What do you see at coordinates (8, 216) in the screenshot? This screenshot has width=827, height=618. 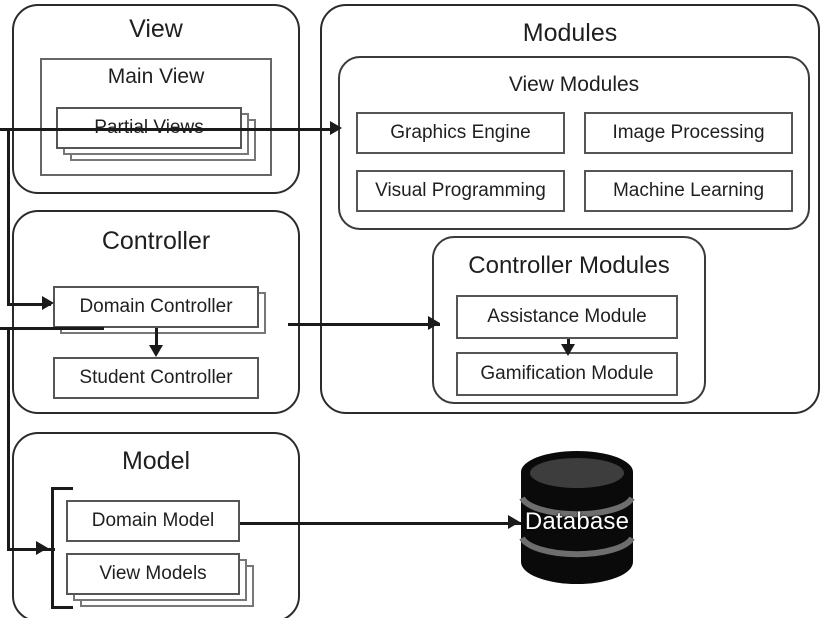 I see `view-to-controller-vertical` at bounding box center [8, 216].